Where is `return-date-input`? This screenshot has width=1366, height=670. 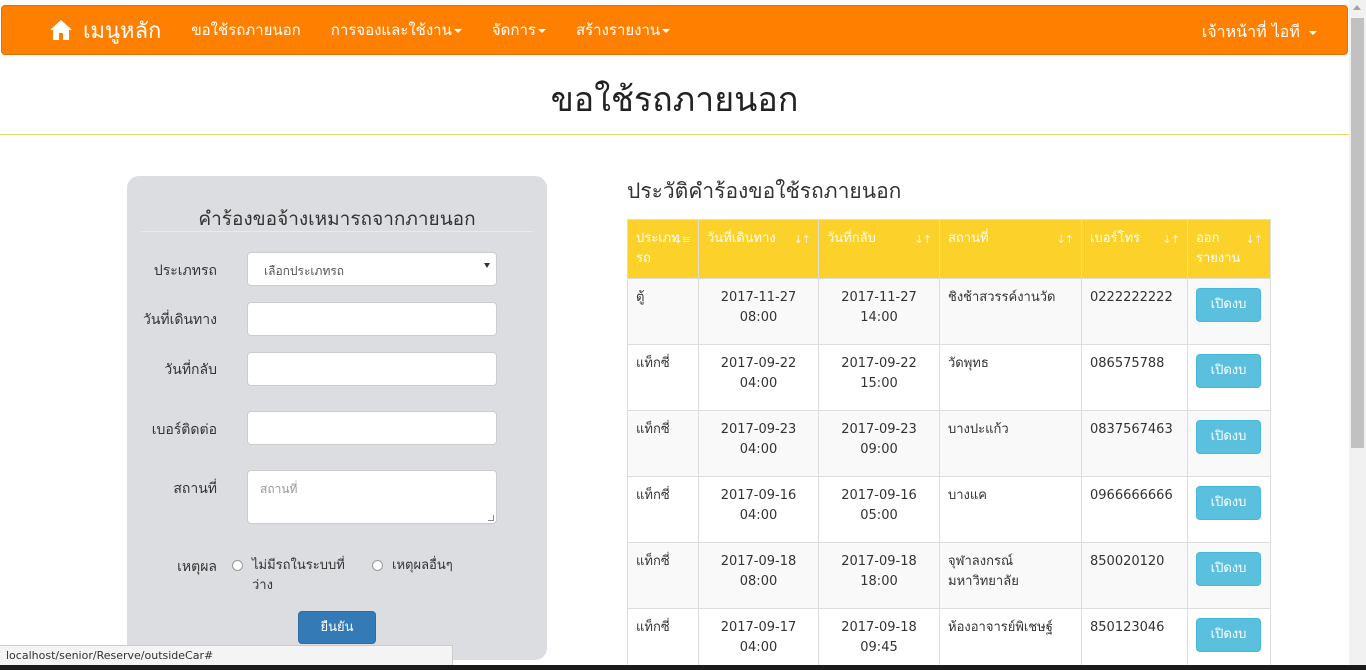 return-date-input is located at coordinates (372, 369).